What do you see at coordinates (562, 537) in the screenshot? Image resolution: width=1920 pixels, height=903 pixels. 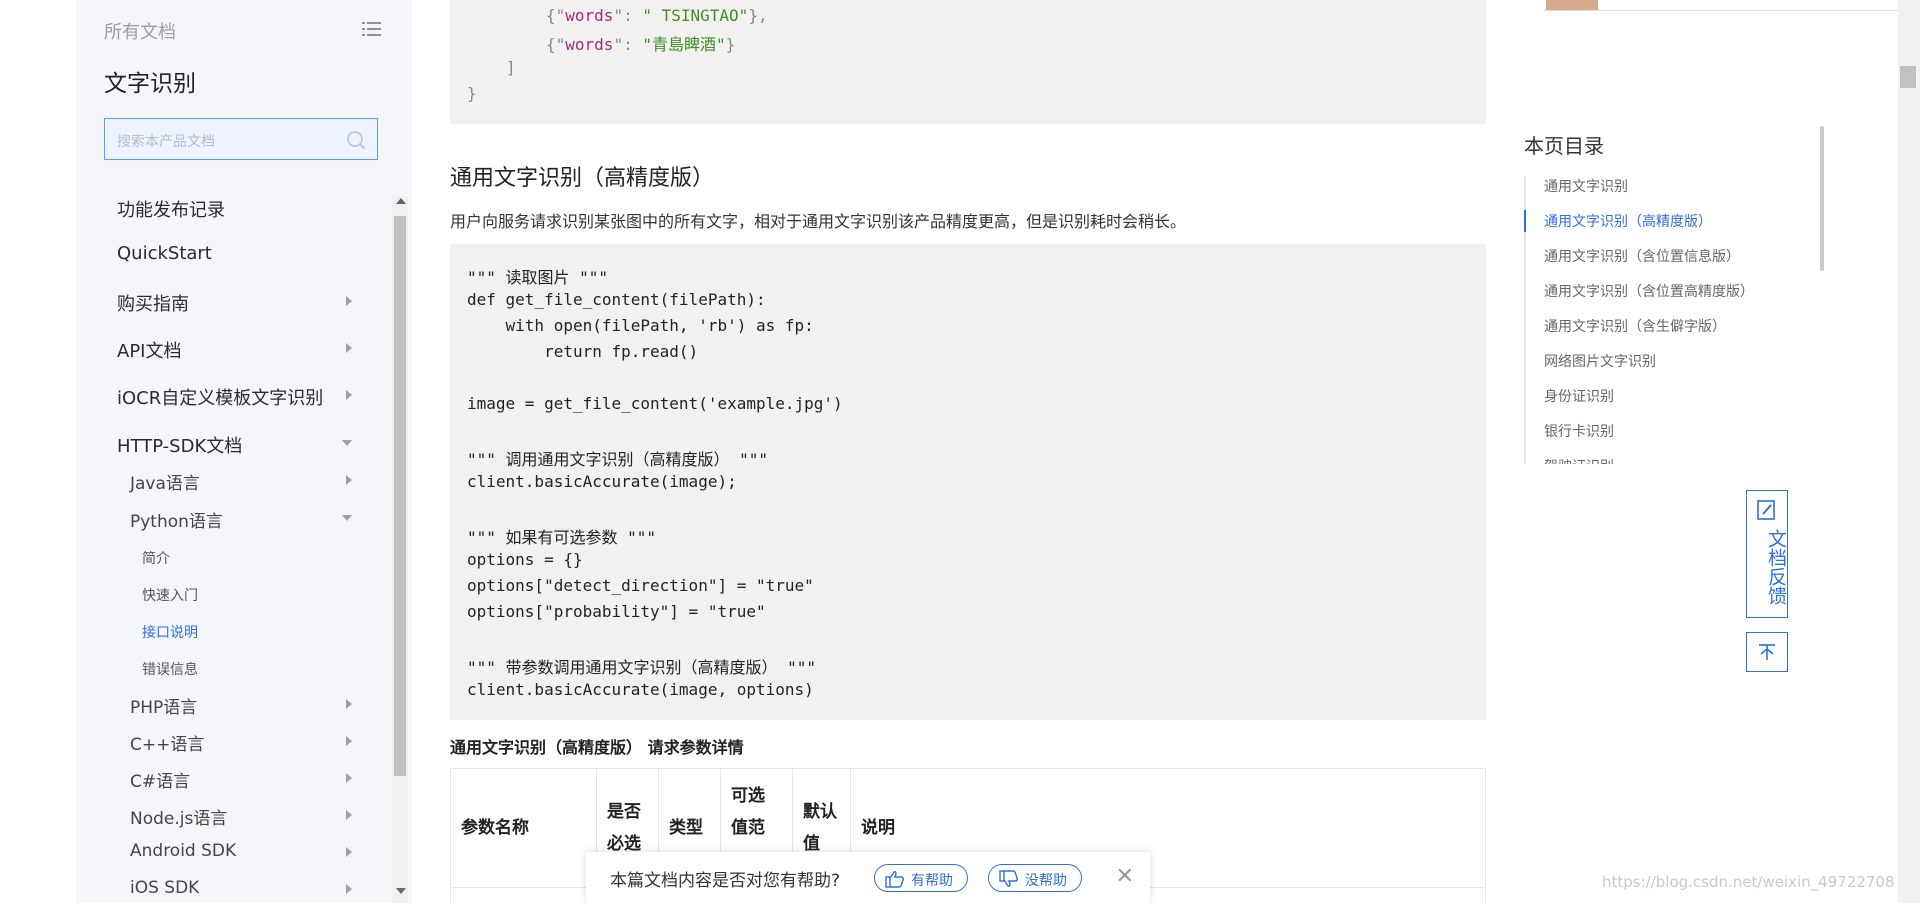 I see `code-line: """ 如果有可选参数 """` at bounding box center [562, 537].